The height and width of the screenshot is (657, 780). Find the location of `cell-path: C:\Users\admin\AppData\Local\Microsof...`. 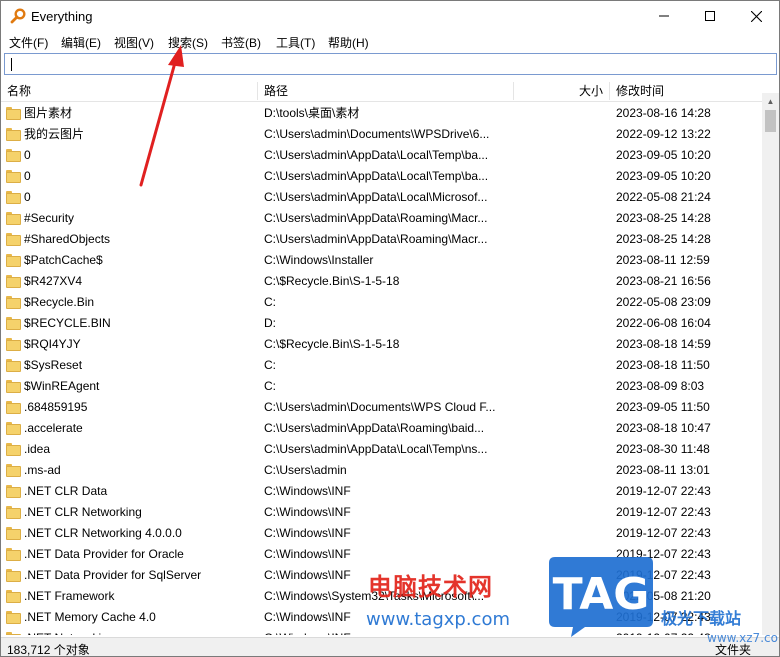

cell-path: C:\Users\admin\AppData\Local\Microsof... is located at coordinates (376, 197).